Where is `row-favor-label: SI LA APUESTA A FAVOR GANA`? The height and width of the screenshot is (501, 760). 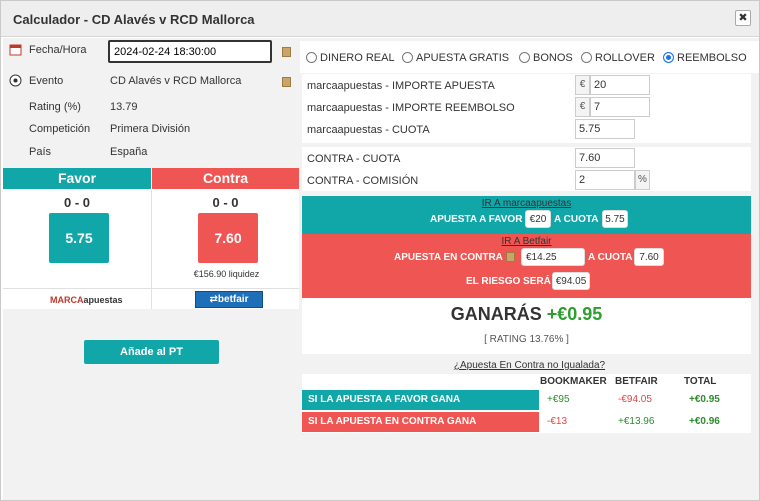
row-favor-label: SI LA APUESTA A FAVOR GANA is located at coordinates (420, 400).